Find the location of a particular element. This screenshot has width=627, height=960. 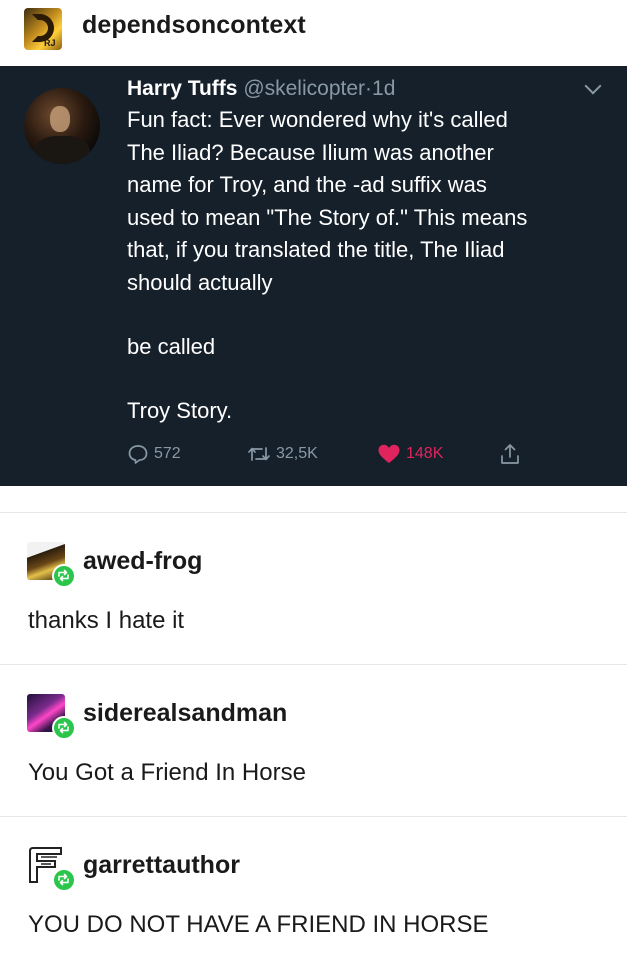

tweet-actions: 572 32,5K 148K is located at coordinates (337, 454).